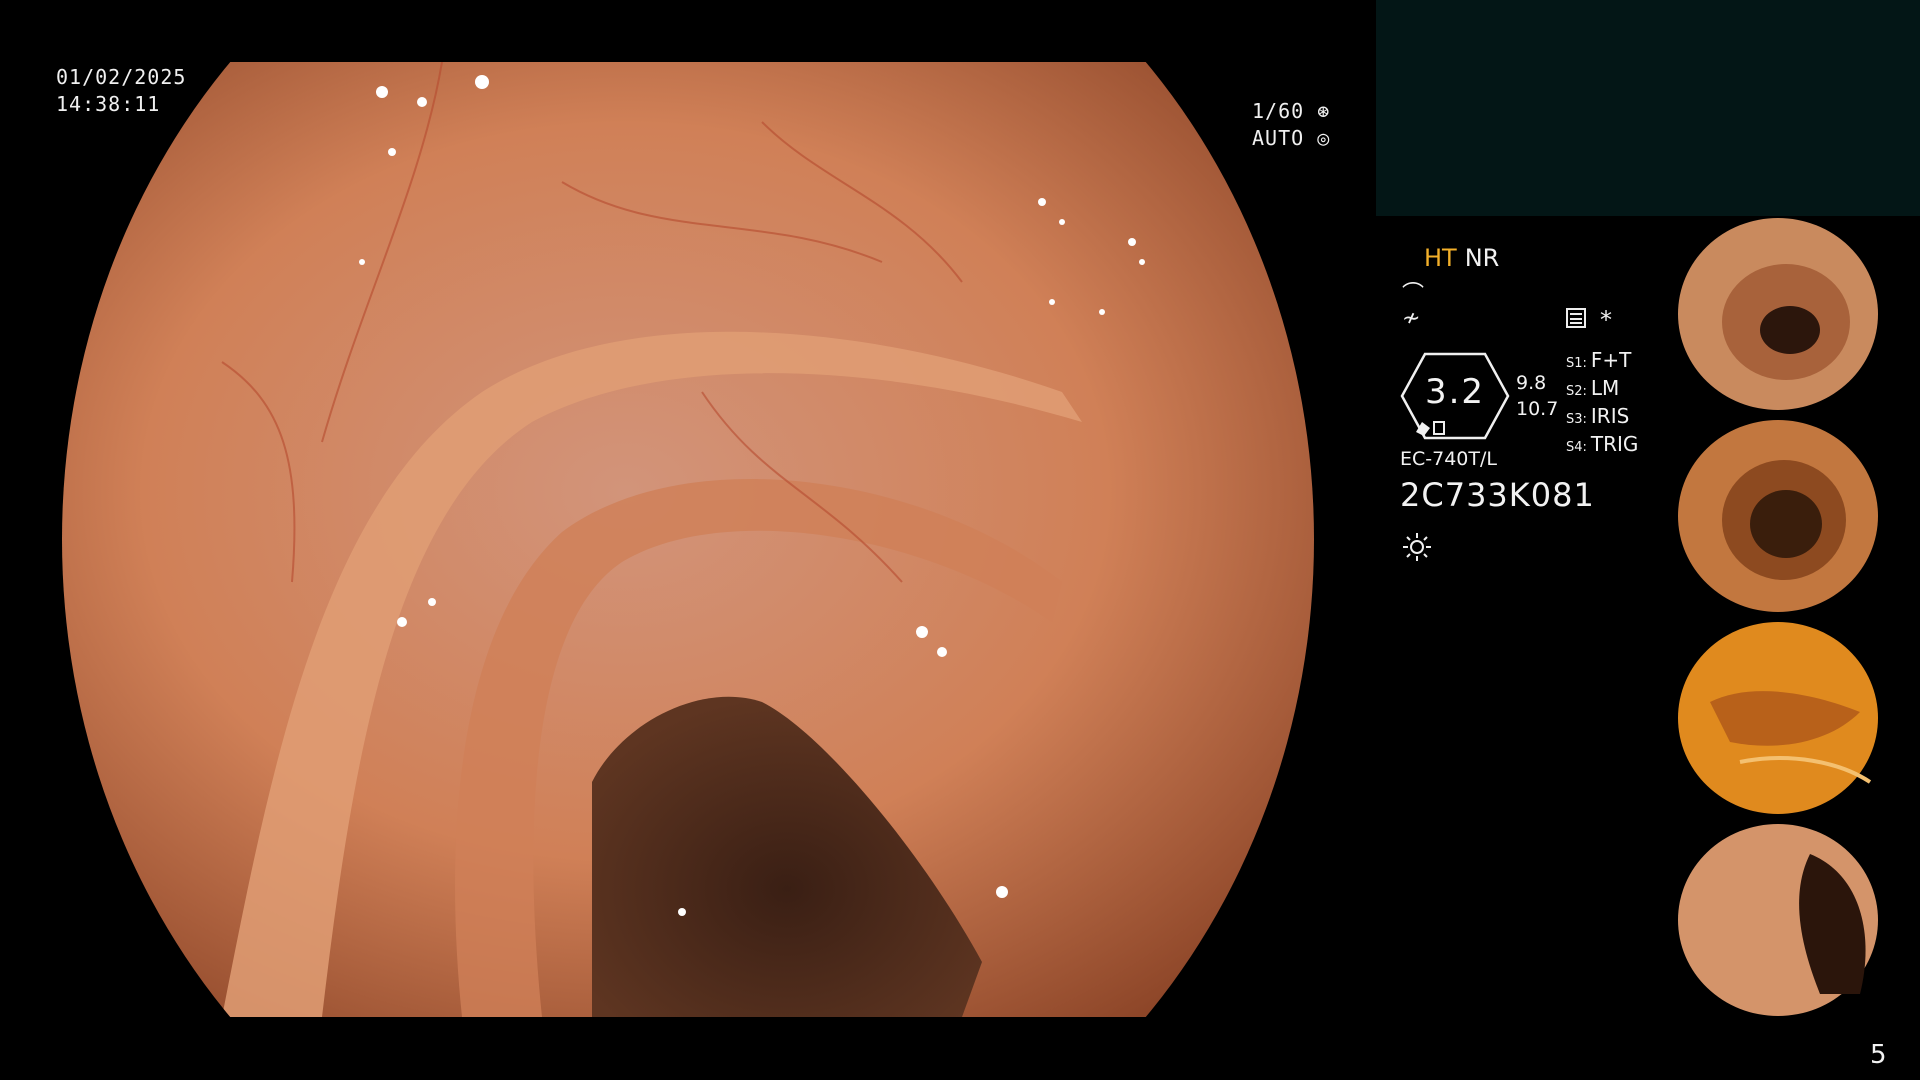  What do you see at coordinates (1599, 360) in the screenshot?
I see `setting-s1: S1: F+T` at bounding box center [1599, 360].